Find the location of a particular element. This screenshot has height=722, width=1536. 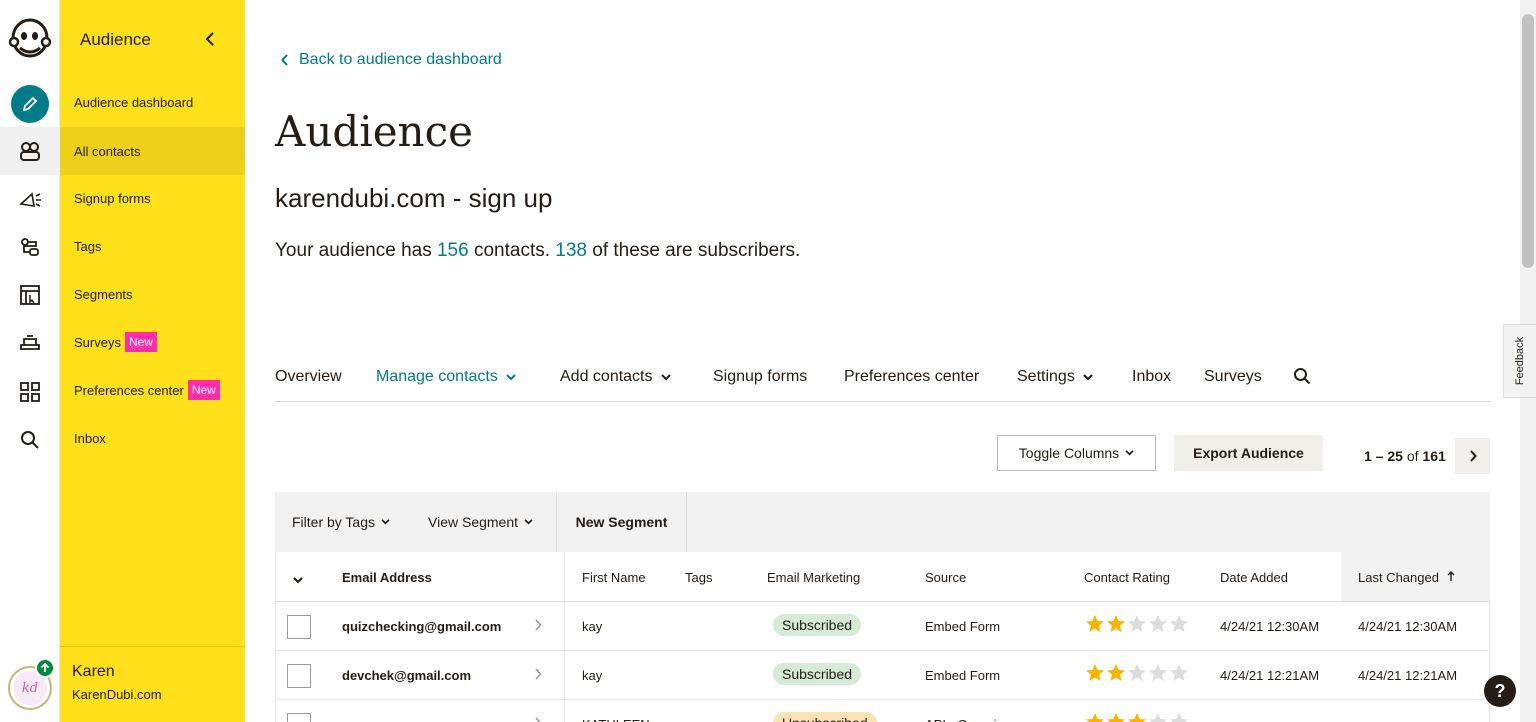

account-org: KarenDubi.com is located at coordinates (117, 694).